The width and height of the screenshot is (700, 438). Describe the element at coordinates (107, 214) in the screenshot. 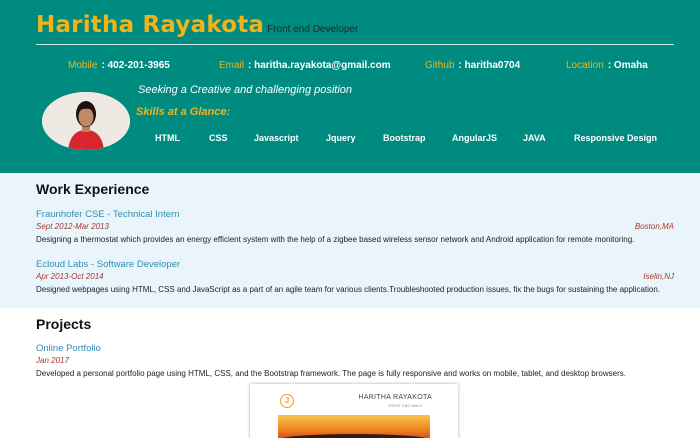

I see `job-title: Fraunhofer CSE - Technical Intern` at that location.